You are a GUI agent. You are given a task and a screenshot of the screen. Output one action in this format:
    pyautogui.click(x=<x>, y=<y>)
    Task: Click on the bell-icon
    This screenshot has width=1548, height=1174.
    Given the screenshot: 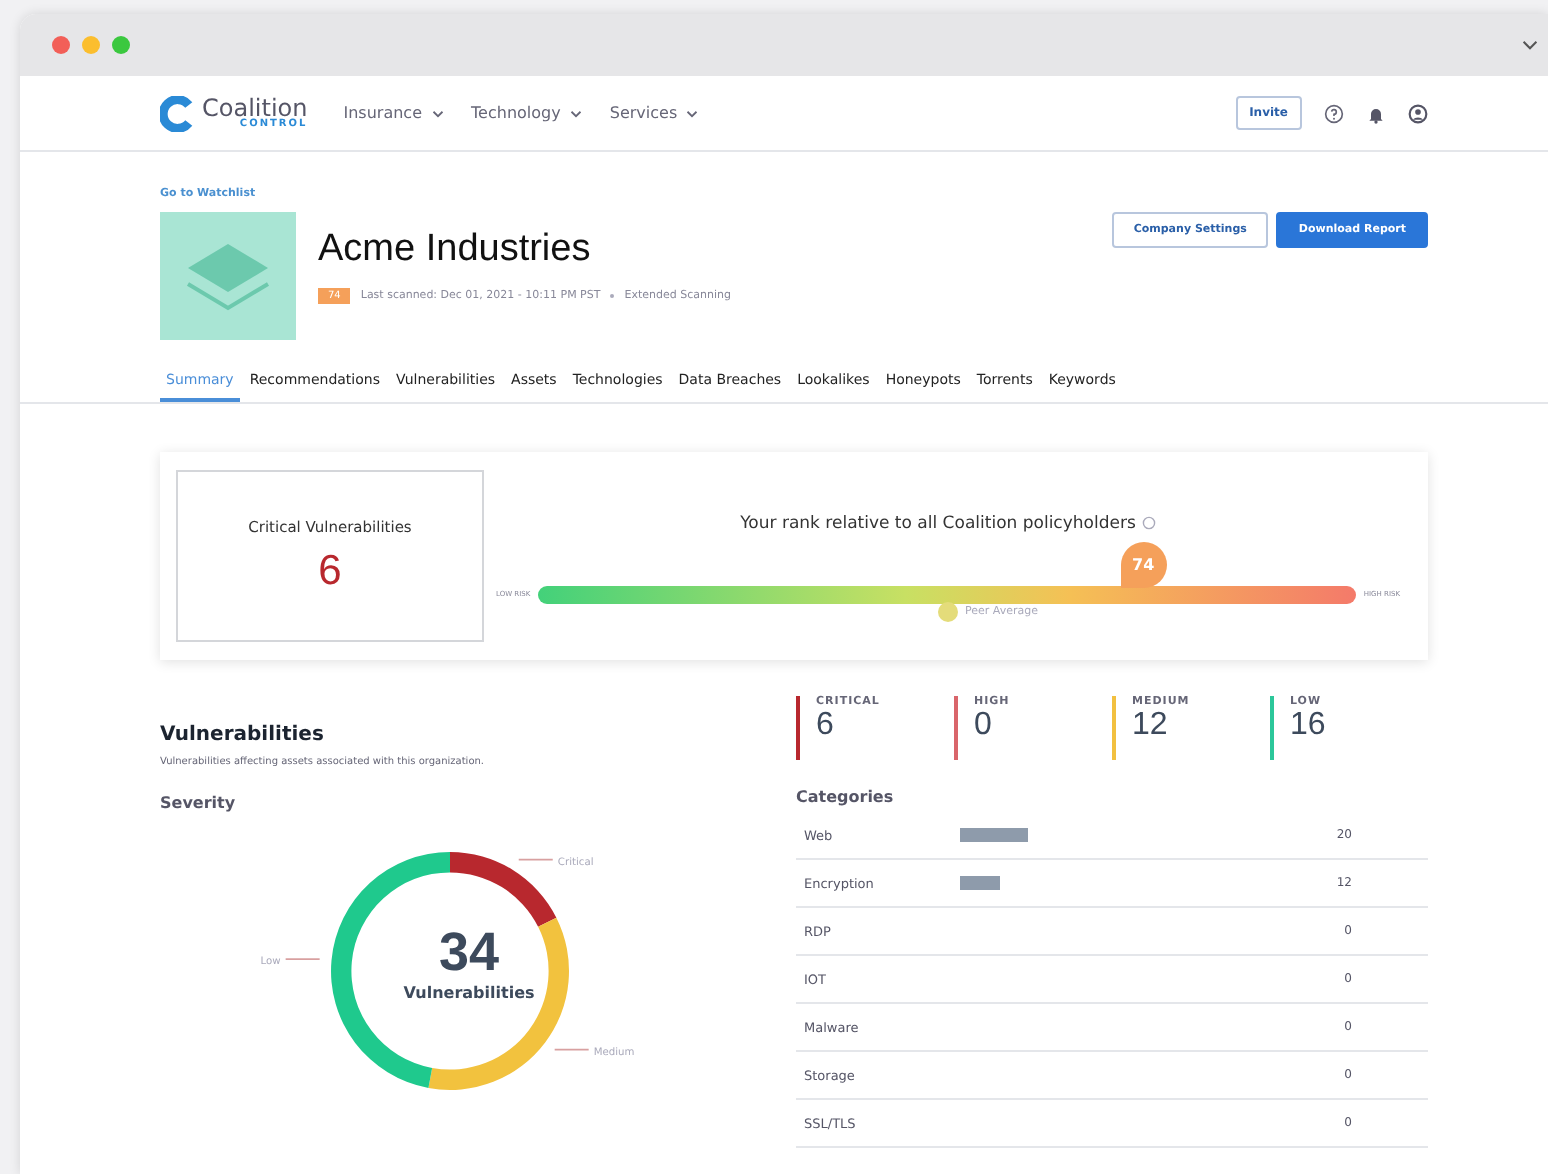 What is the action you would take?
    pyautogui.click(x=1376, y=113)
    